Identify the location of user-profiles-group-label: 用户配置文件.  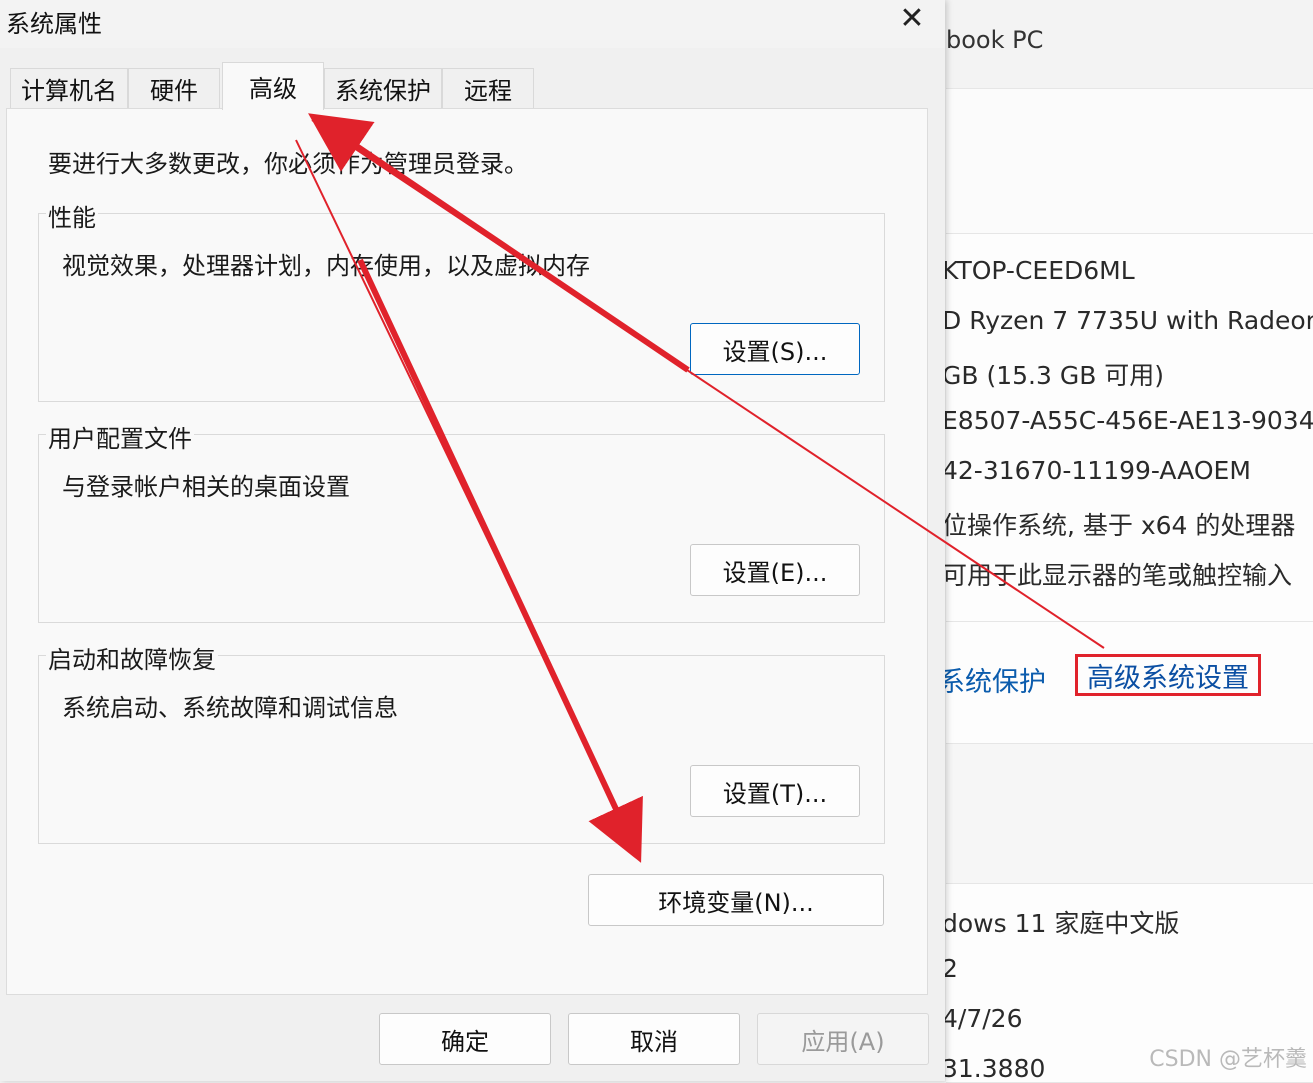
(120, 436).